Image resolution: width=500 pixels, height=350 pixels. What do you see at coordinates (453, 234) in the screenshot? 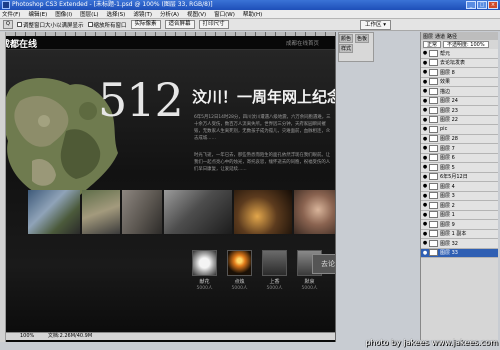
I see `layer-name: 图层 1 副本` at bounding box center [453, 234].